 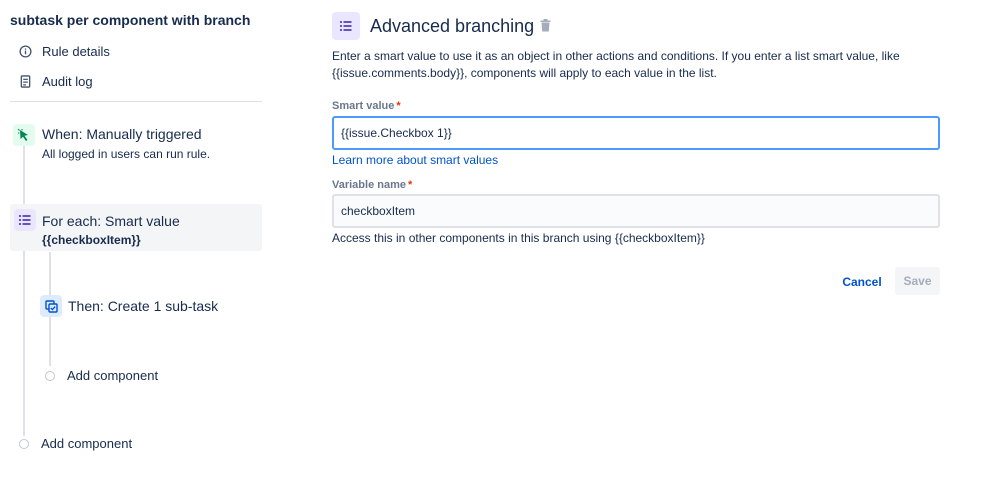 I want to click on nav-audit-log: Audit log, so click(x=55, y=81).